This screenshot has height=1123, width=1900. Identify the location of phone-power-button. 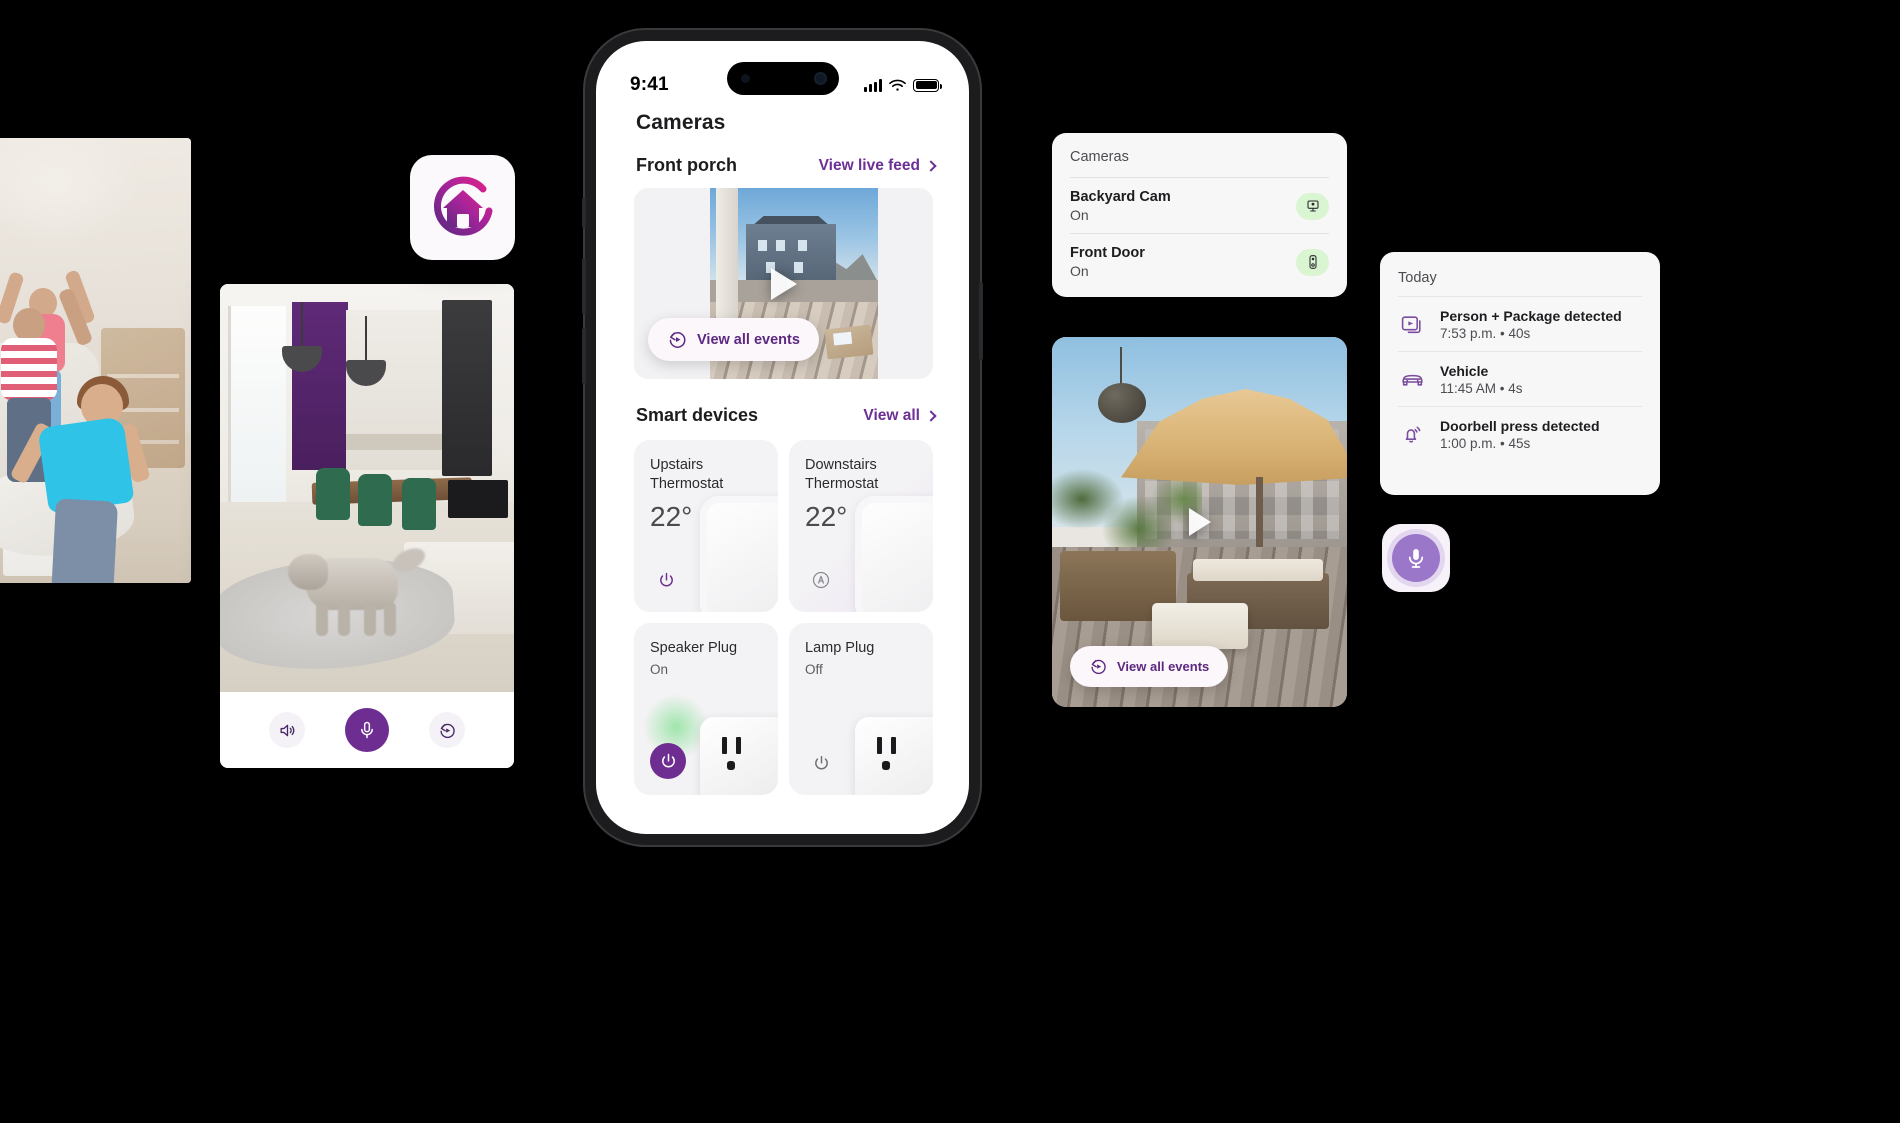
(981, 321).